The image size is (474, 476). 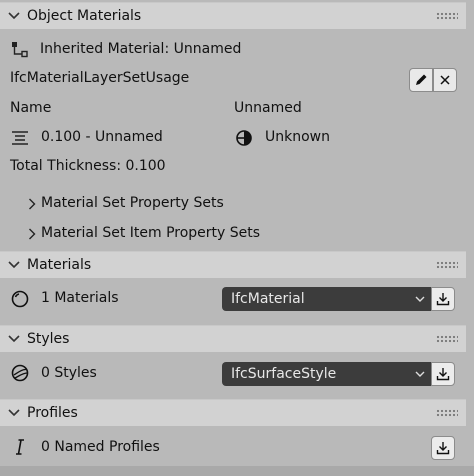 What do you see at coordinates (80, 298) in the screenshot?
I see `materials-count: 1 Materials` at bounding box center [80, 298].